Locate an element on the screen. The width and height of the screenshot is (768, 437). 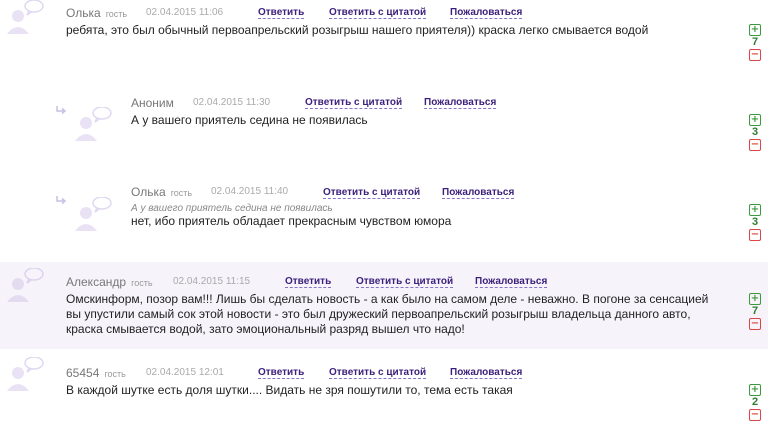
vote-score: 2 is located at coordinates (755, 402).